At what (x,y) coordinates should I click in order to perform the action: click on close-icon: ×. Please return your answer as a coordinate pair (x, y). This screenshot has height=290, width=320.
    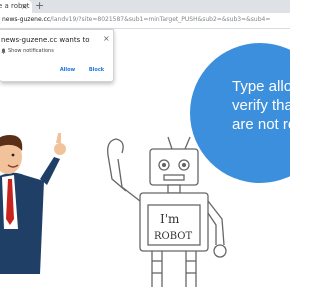
    Looking at the image, I should click on (106, 38).